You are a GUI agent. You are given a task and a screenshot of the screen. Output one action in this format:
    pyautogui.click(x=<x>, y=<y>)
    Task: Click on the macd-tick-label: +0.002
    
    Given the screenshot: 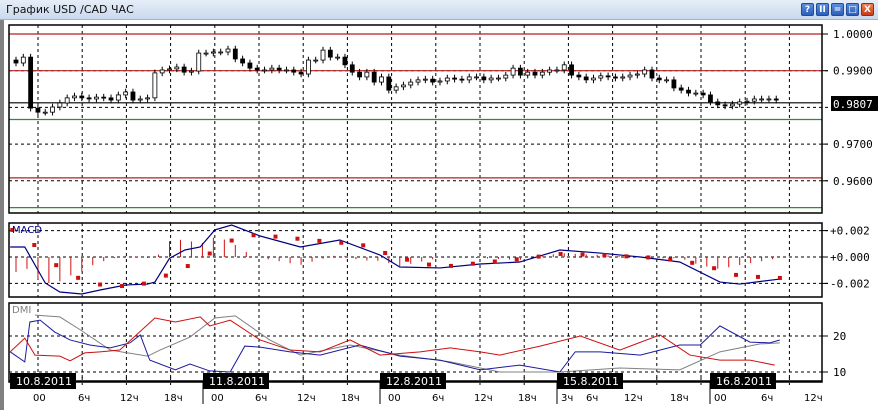 What is the action you would take?
    pyautogui.click(x=850, y=231)
    